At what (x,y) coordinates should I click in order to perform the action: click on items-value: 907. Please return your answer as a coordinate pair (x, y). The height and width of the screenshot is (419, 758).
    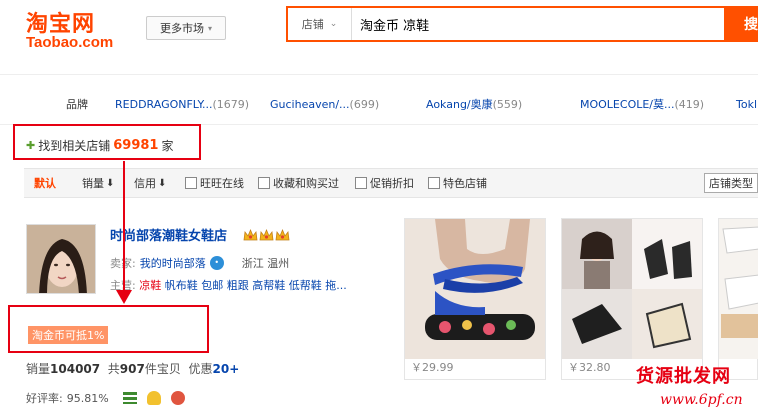
    Looking at the image, I should click on (132, 369).